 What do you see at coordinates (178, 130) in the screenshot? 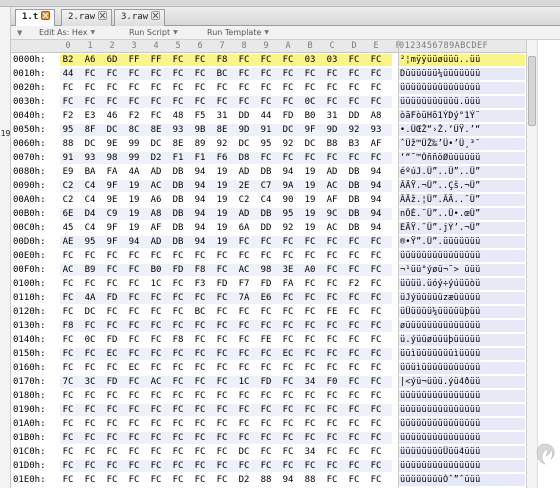
I see `hex-byte: 93` at bounding box center [178, 130].